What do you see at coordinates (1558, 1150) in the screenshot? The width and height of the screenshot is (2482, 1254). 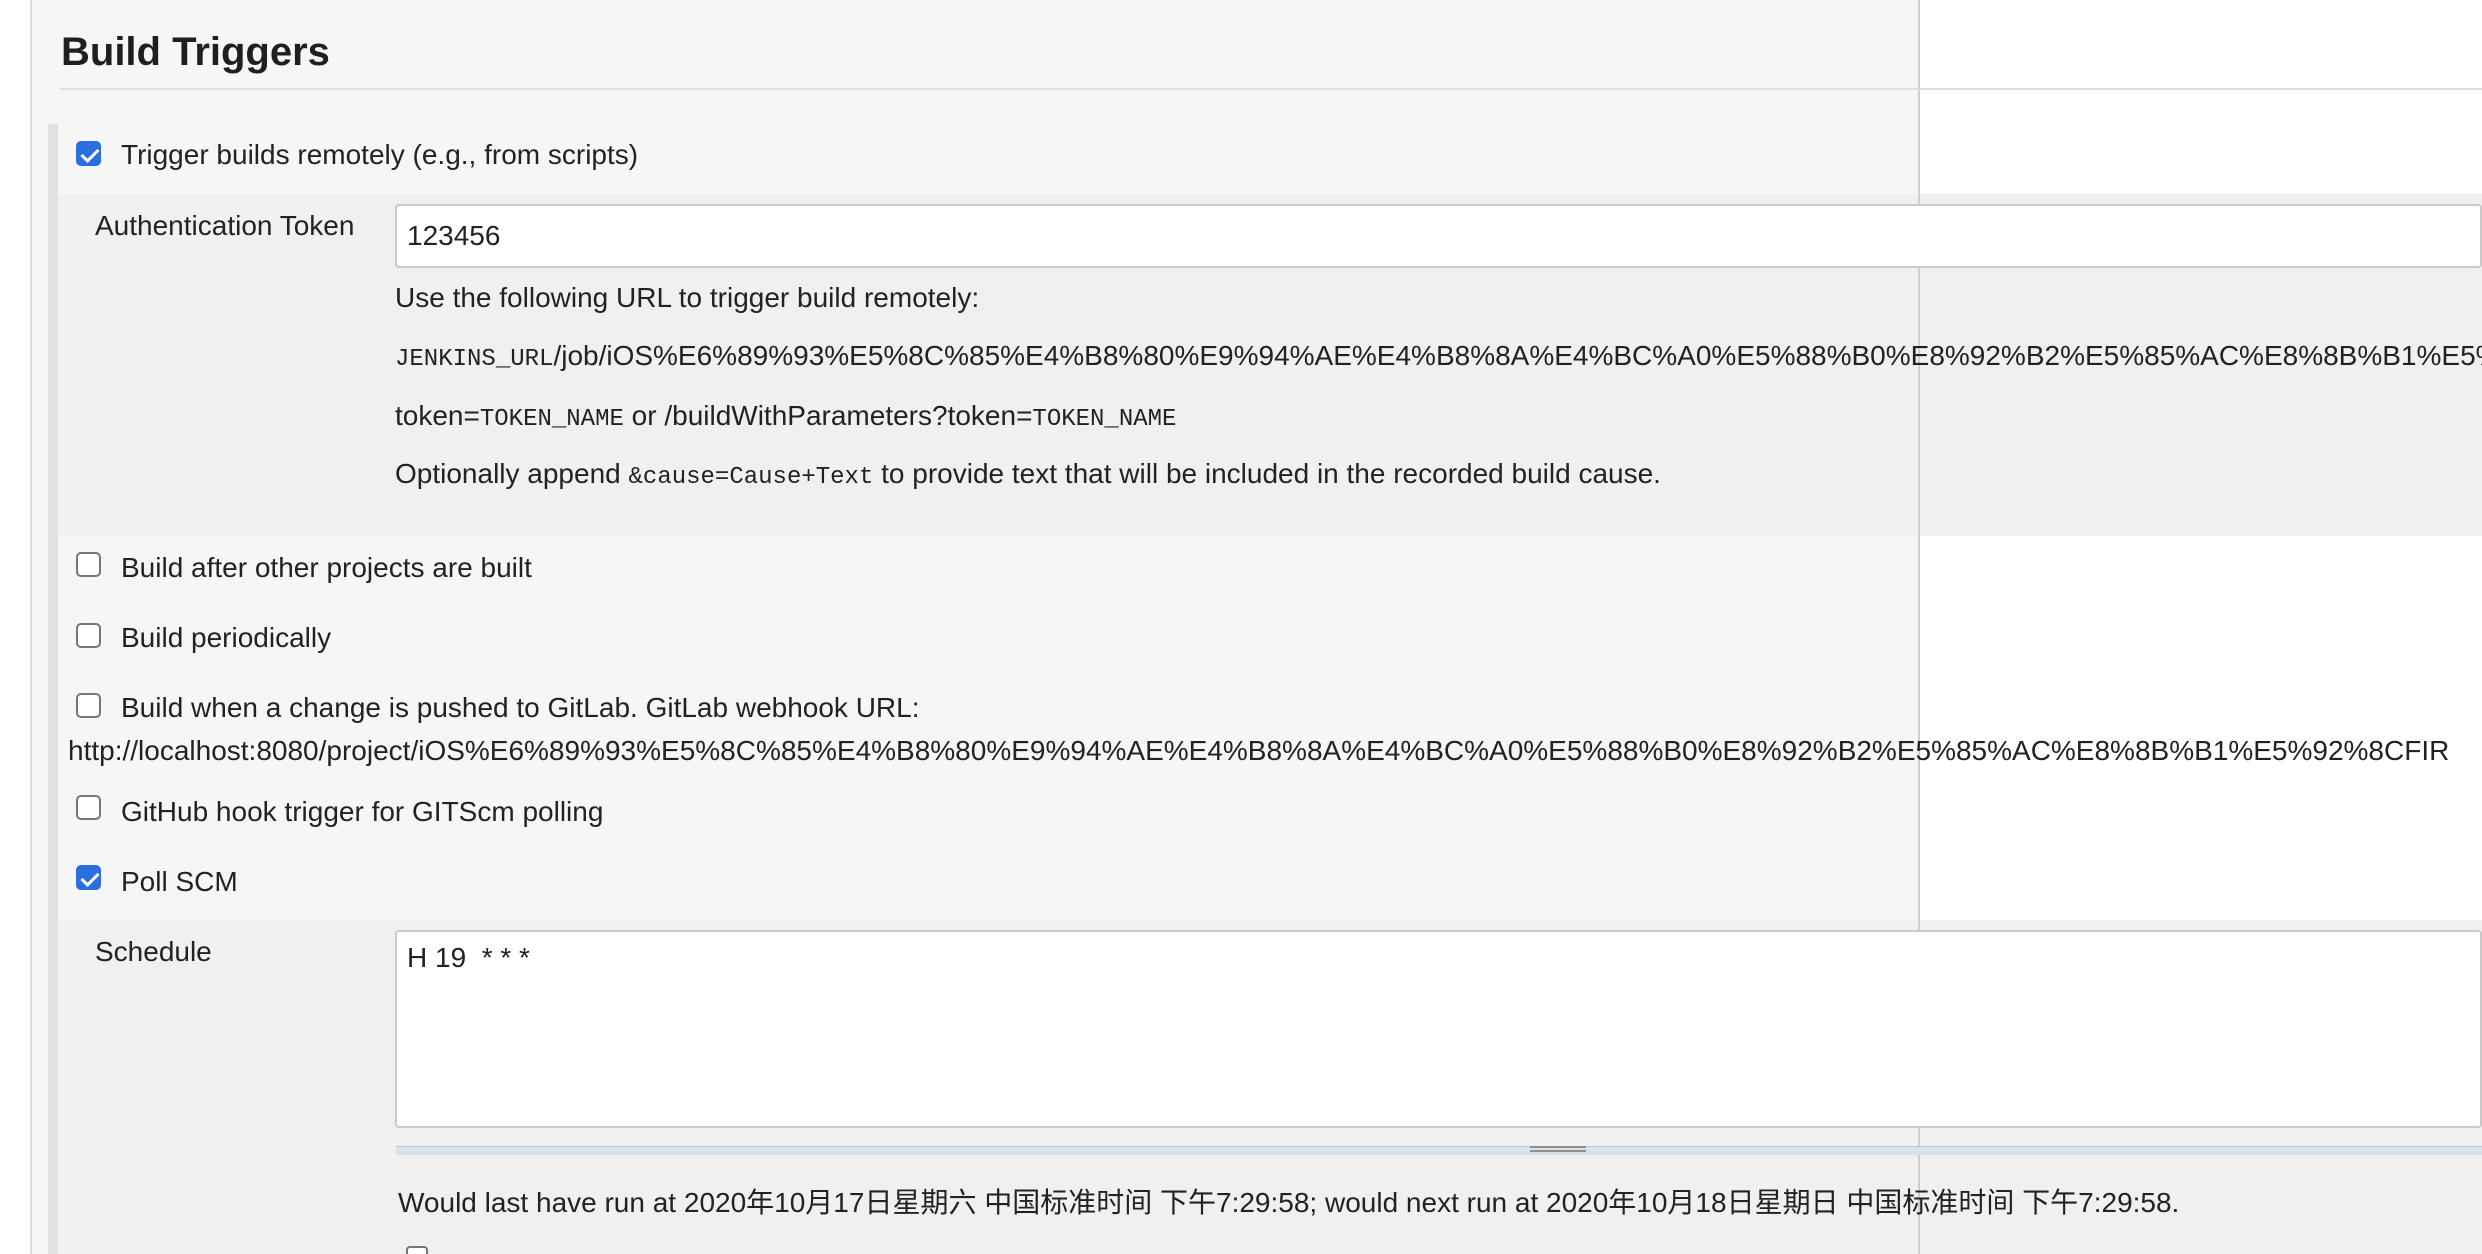 I see `resize-grip-icon` at bounding box center [1558, 1150].